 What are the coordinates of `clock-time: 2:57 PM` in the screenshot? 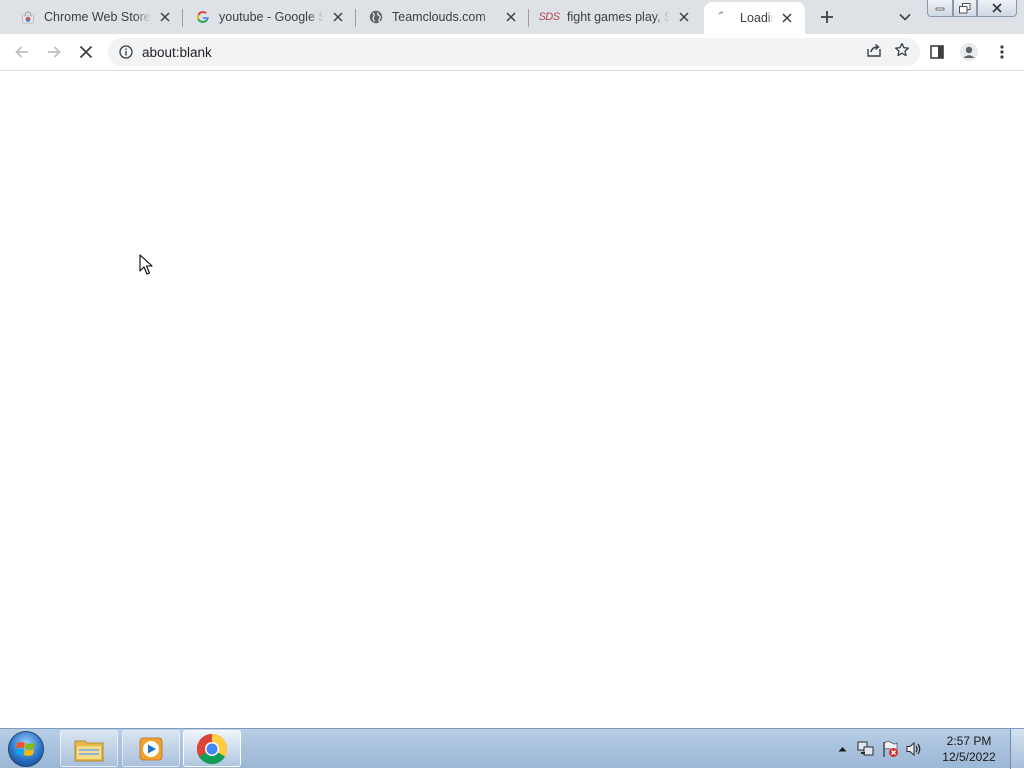 It's located at (969, 741).